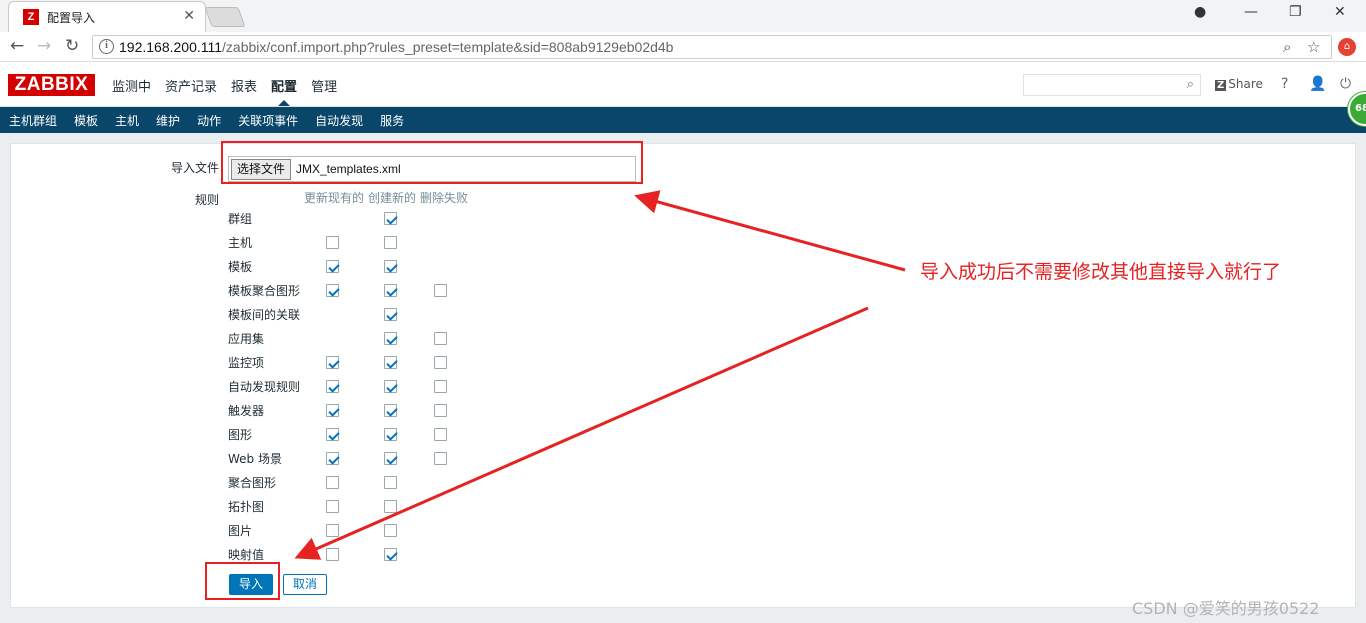  What do you see at coordinates (1226, 608) in the screenshot?
I see `watermark: CSDN @爱笑的男孩0522` at bounding box center [1226, 608].